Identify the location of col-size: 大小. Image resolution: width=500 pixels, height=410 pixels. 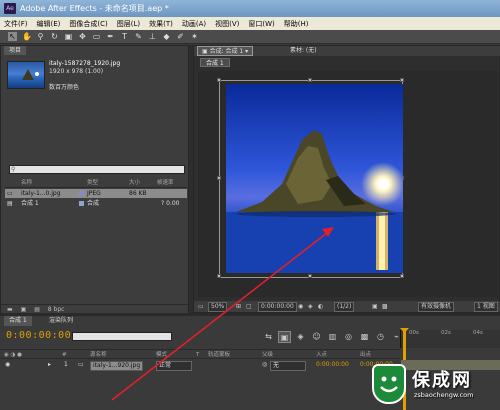
(134, 183).